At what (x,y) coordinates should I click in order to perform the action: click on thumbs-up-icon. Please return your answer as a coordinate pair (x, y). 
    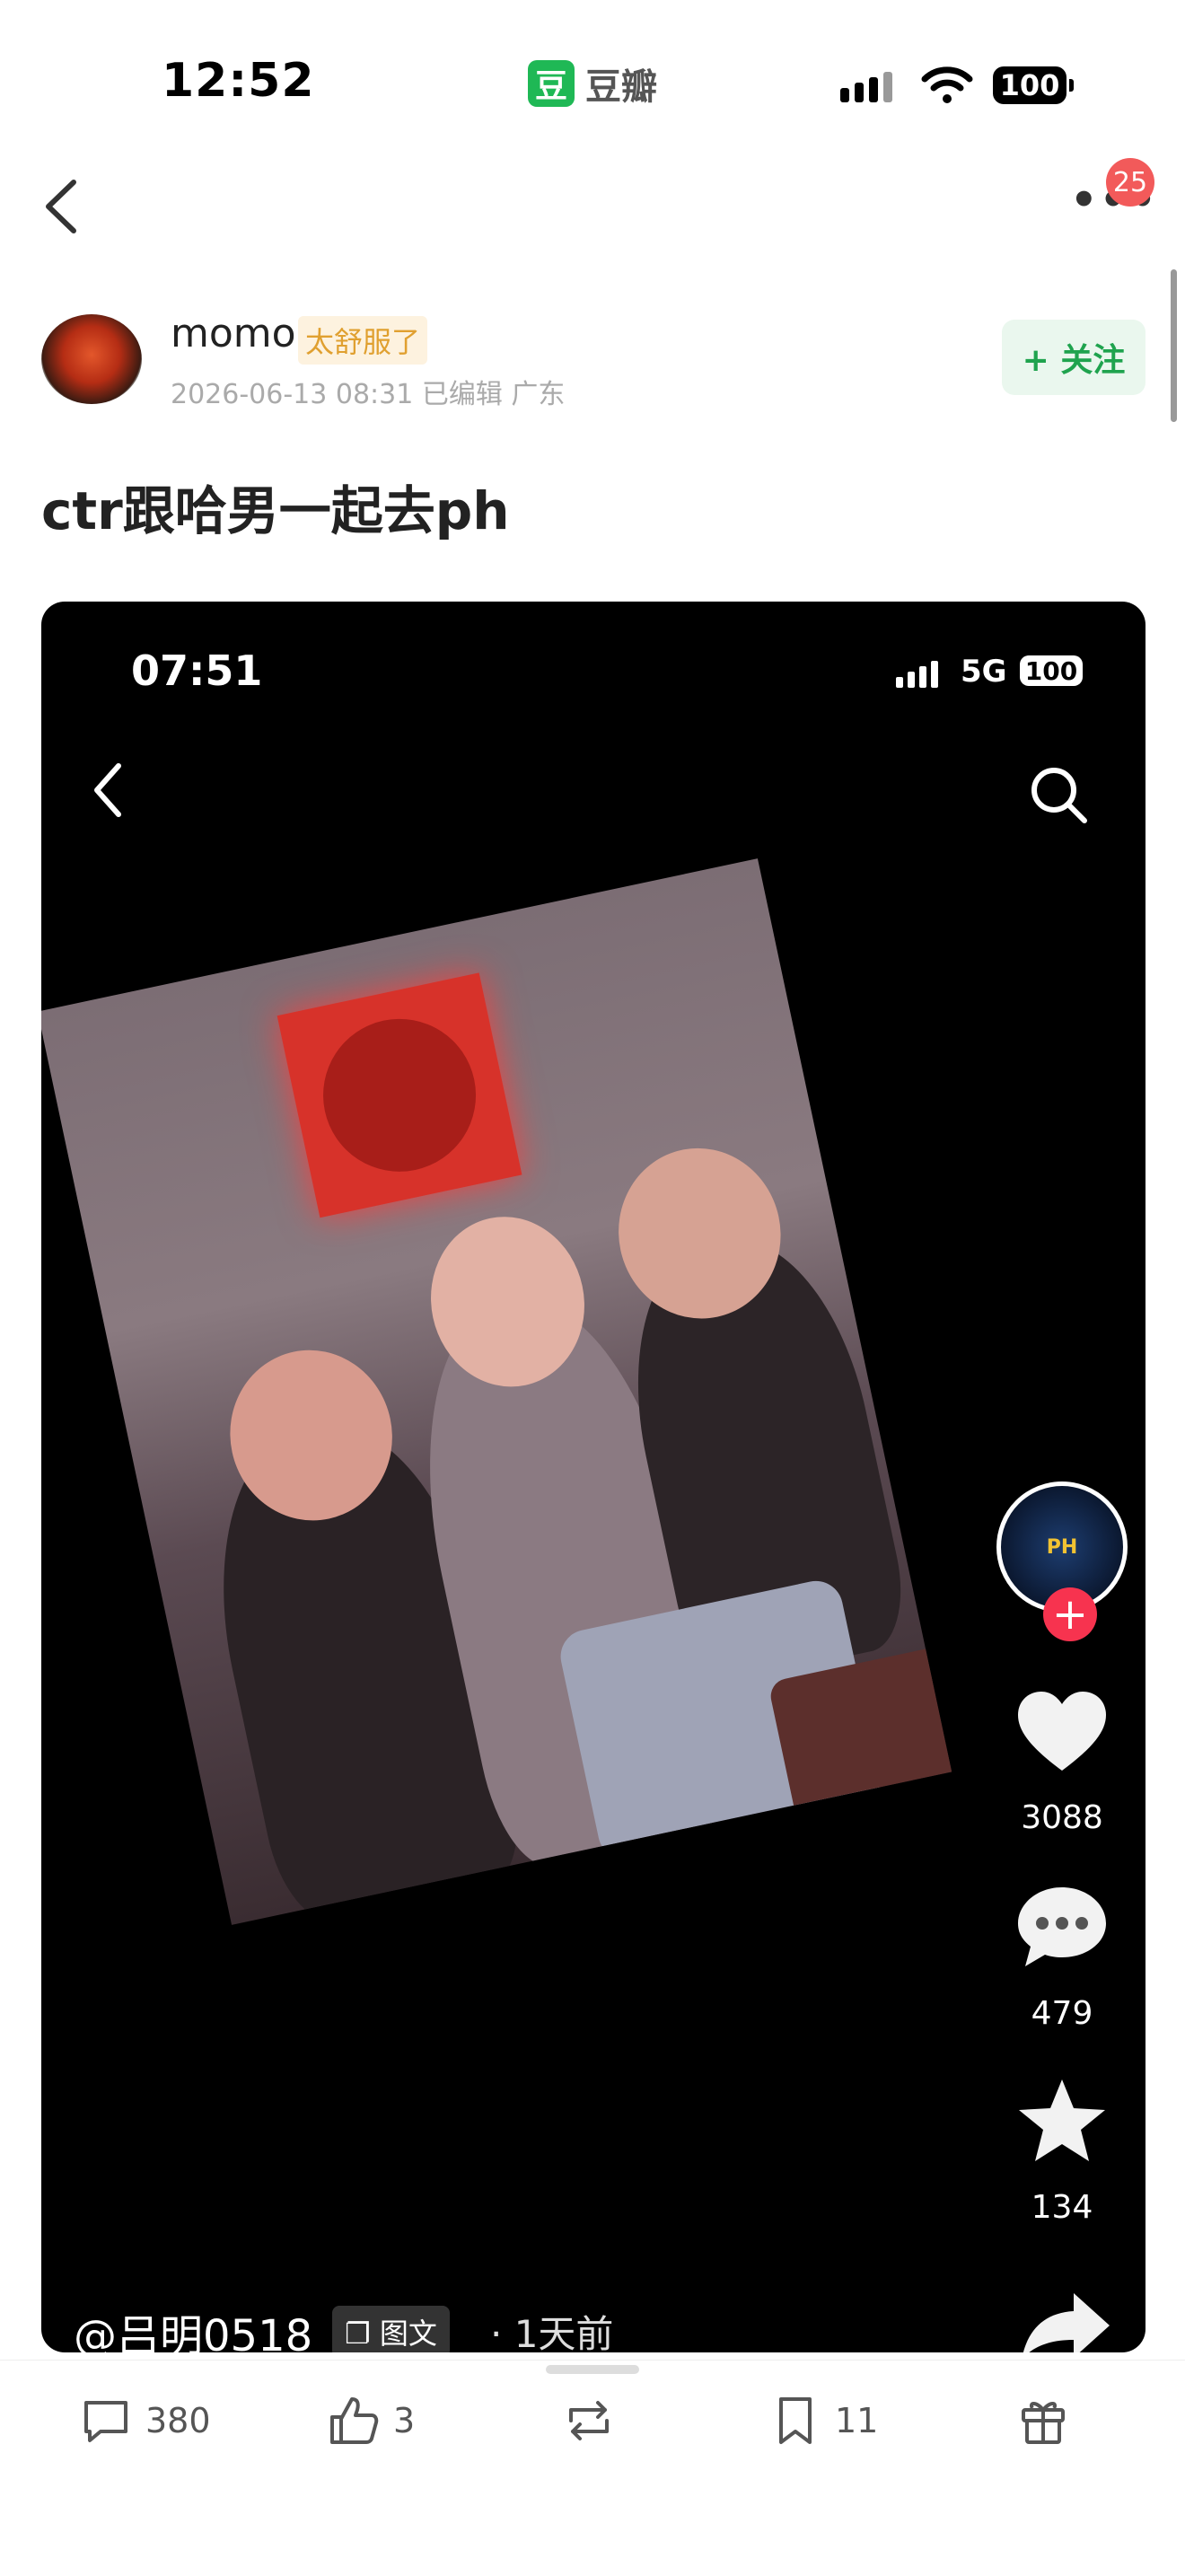
    Looking at the image, I should click on (354, 2421).